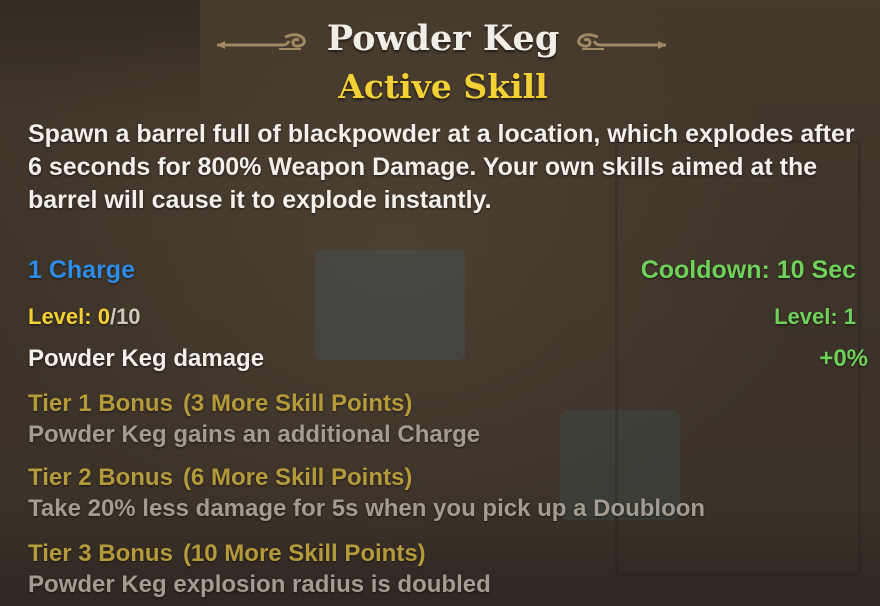 This screenshot has height=606, width=880. Describe the element at coordinates (448, 362) in the screenshot. I see `stat-row: Powder Keg damage +0%` at that location.